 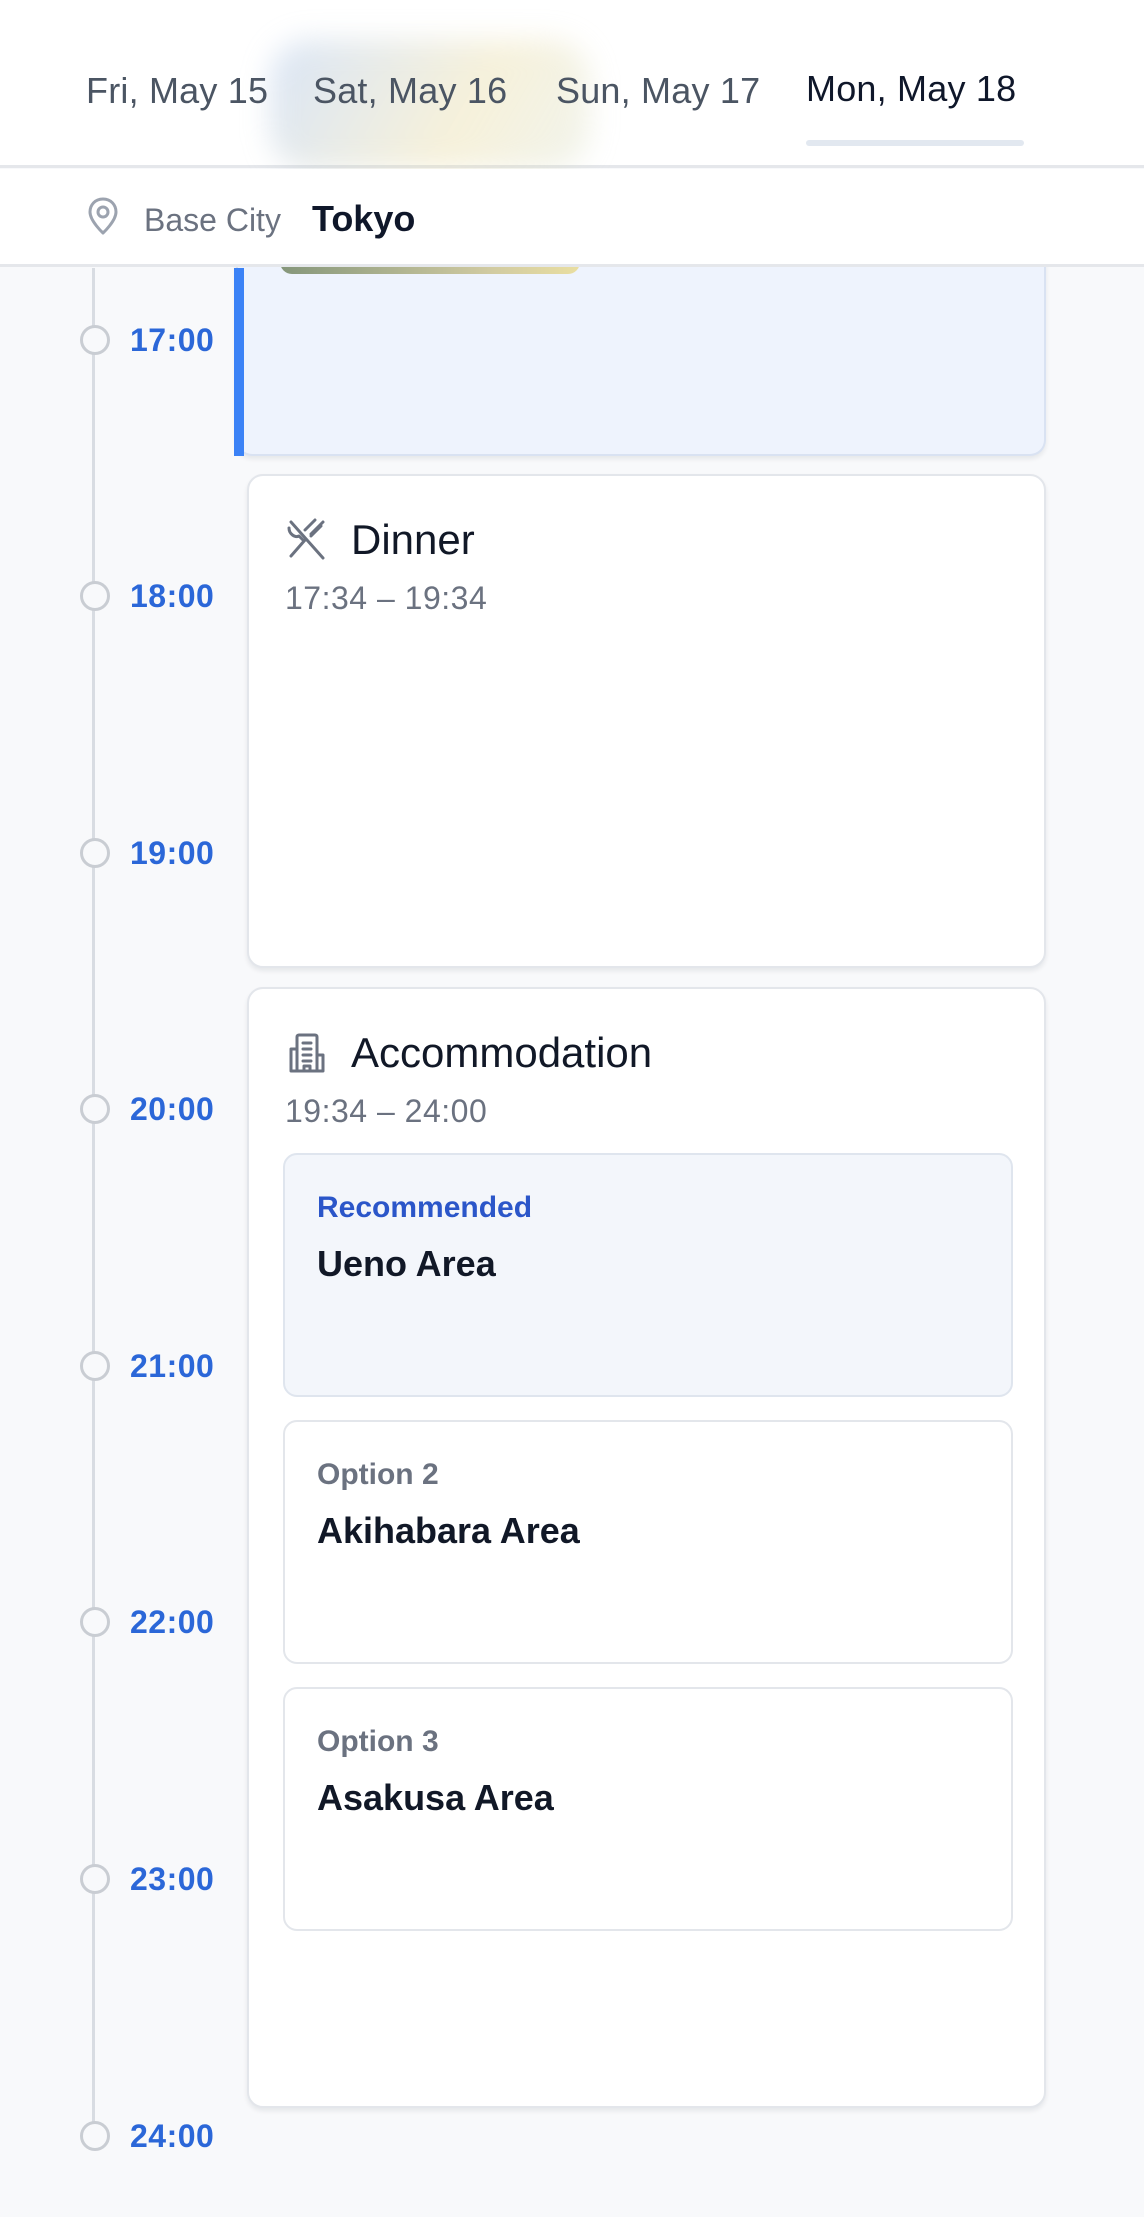 I want to click on hour-label: 20:00, so click(x=172, y=1109).